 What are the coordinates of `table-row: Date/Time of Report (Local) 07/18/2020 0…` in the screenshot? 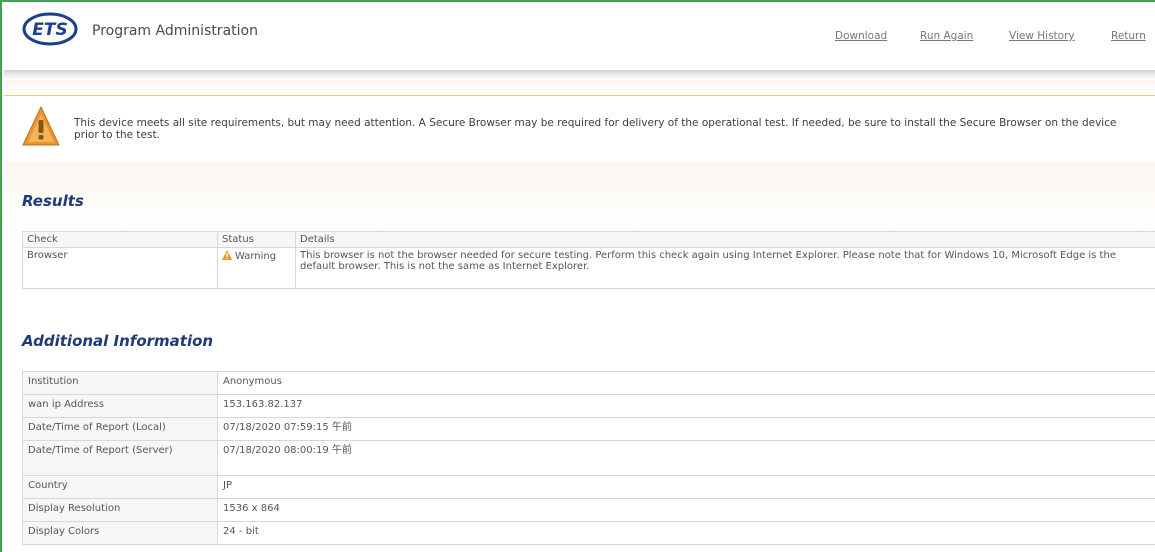 It's located at (588, 429).